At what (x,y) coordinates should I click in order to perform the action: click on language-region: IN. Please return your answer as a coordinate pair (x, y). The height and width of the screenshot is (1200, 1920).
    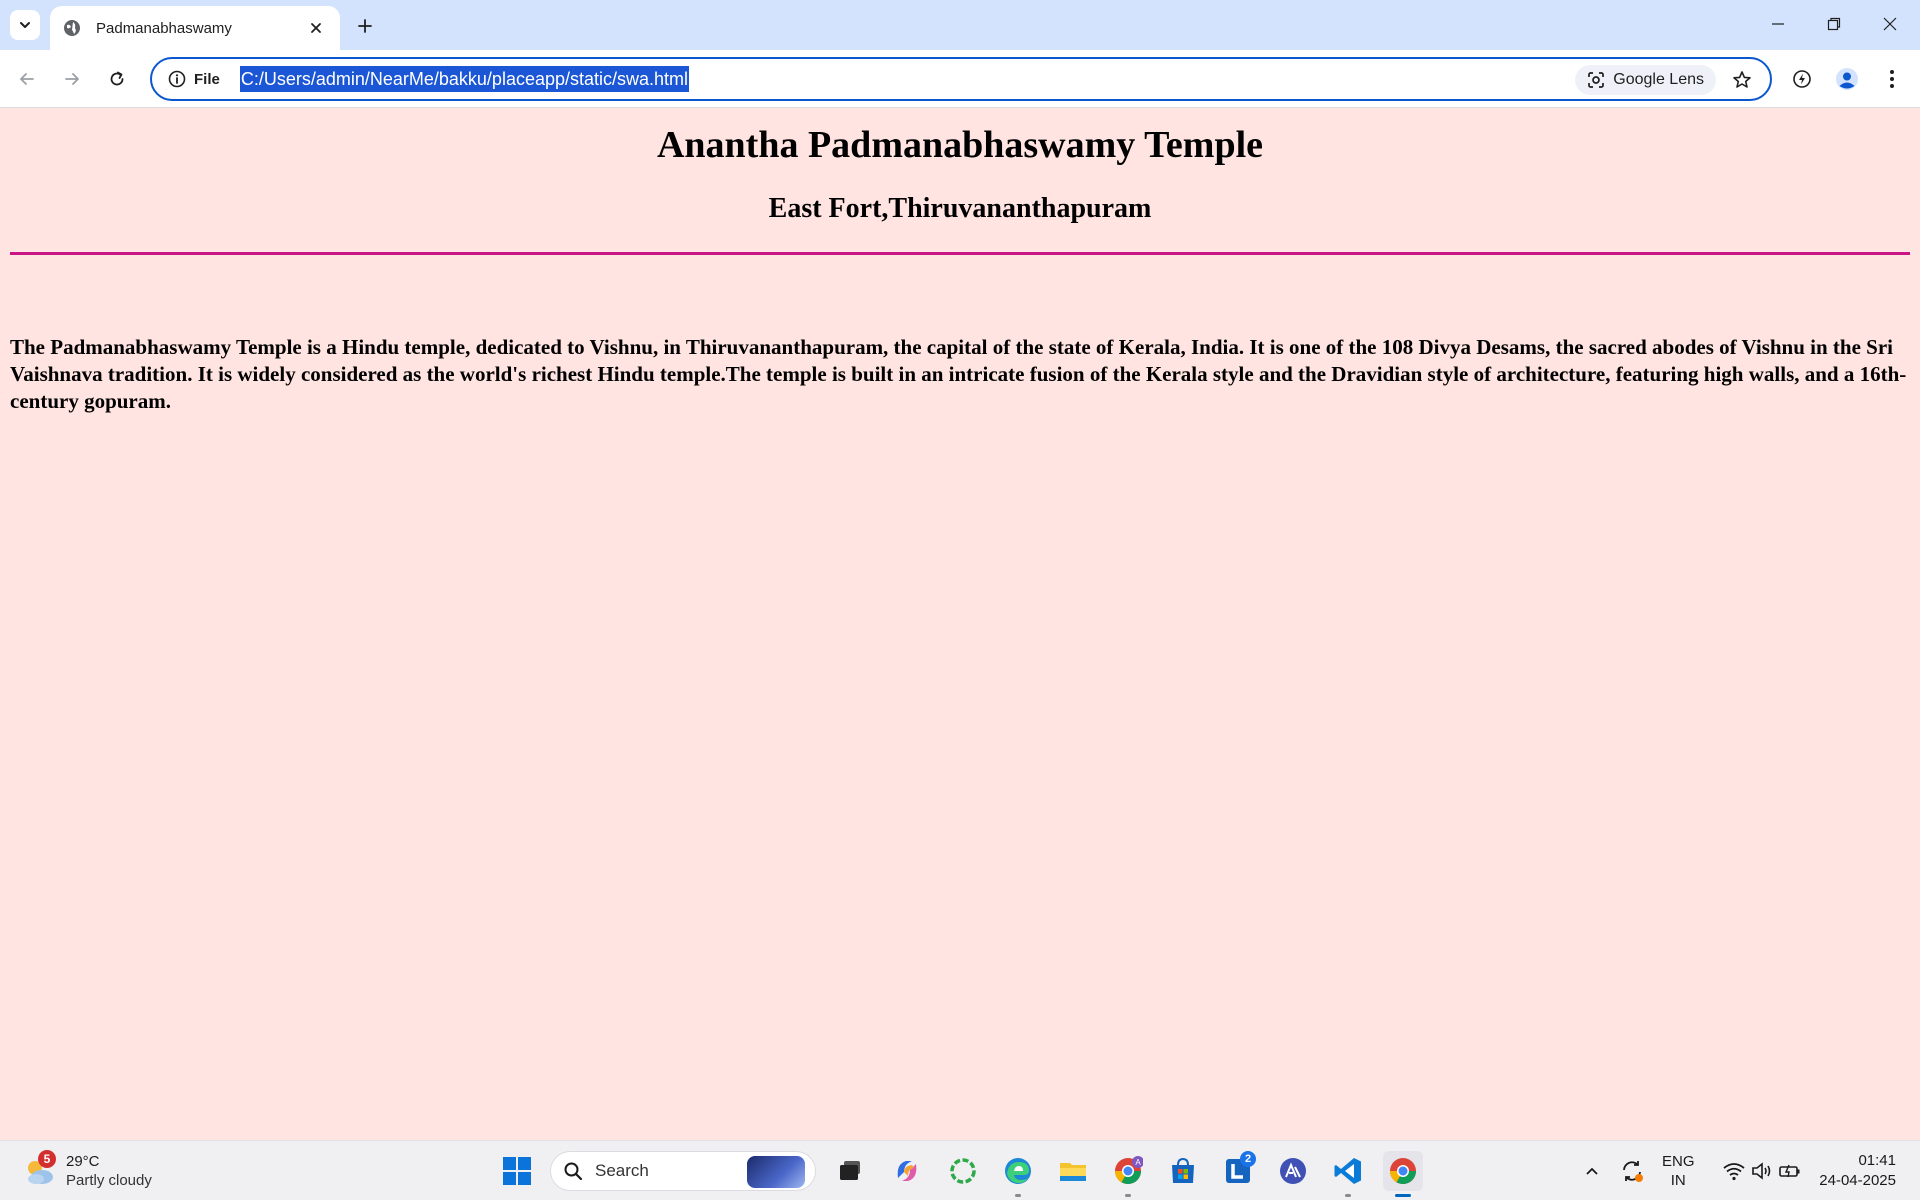
    Looking at the image, I should click on (1678, 1180).